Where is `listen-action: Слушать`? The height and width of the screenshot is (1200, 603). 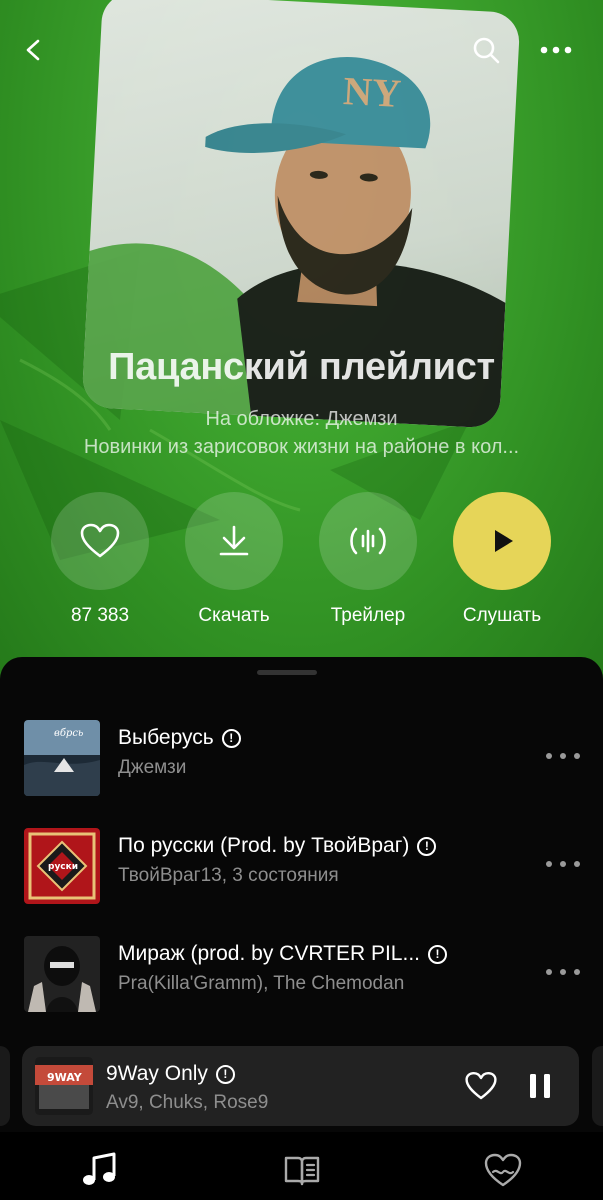
listen-action: Слушать is located at coordinates (502, 559).